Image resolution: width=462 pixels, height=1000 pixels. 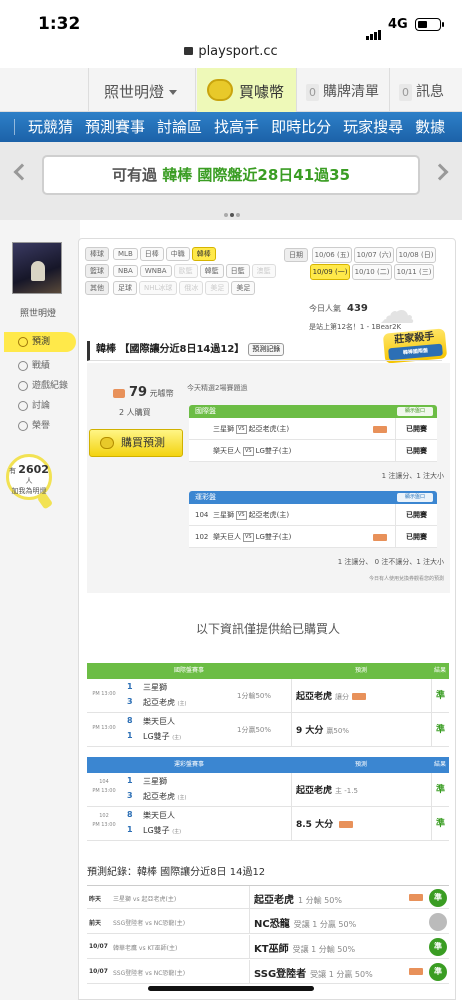 I want to click on pick: 起亞老虎 讓分, so click(x=361, y=696).